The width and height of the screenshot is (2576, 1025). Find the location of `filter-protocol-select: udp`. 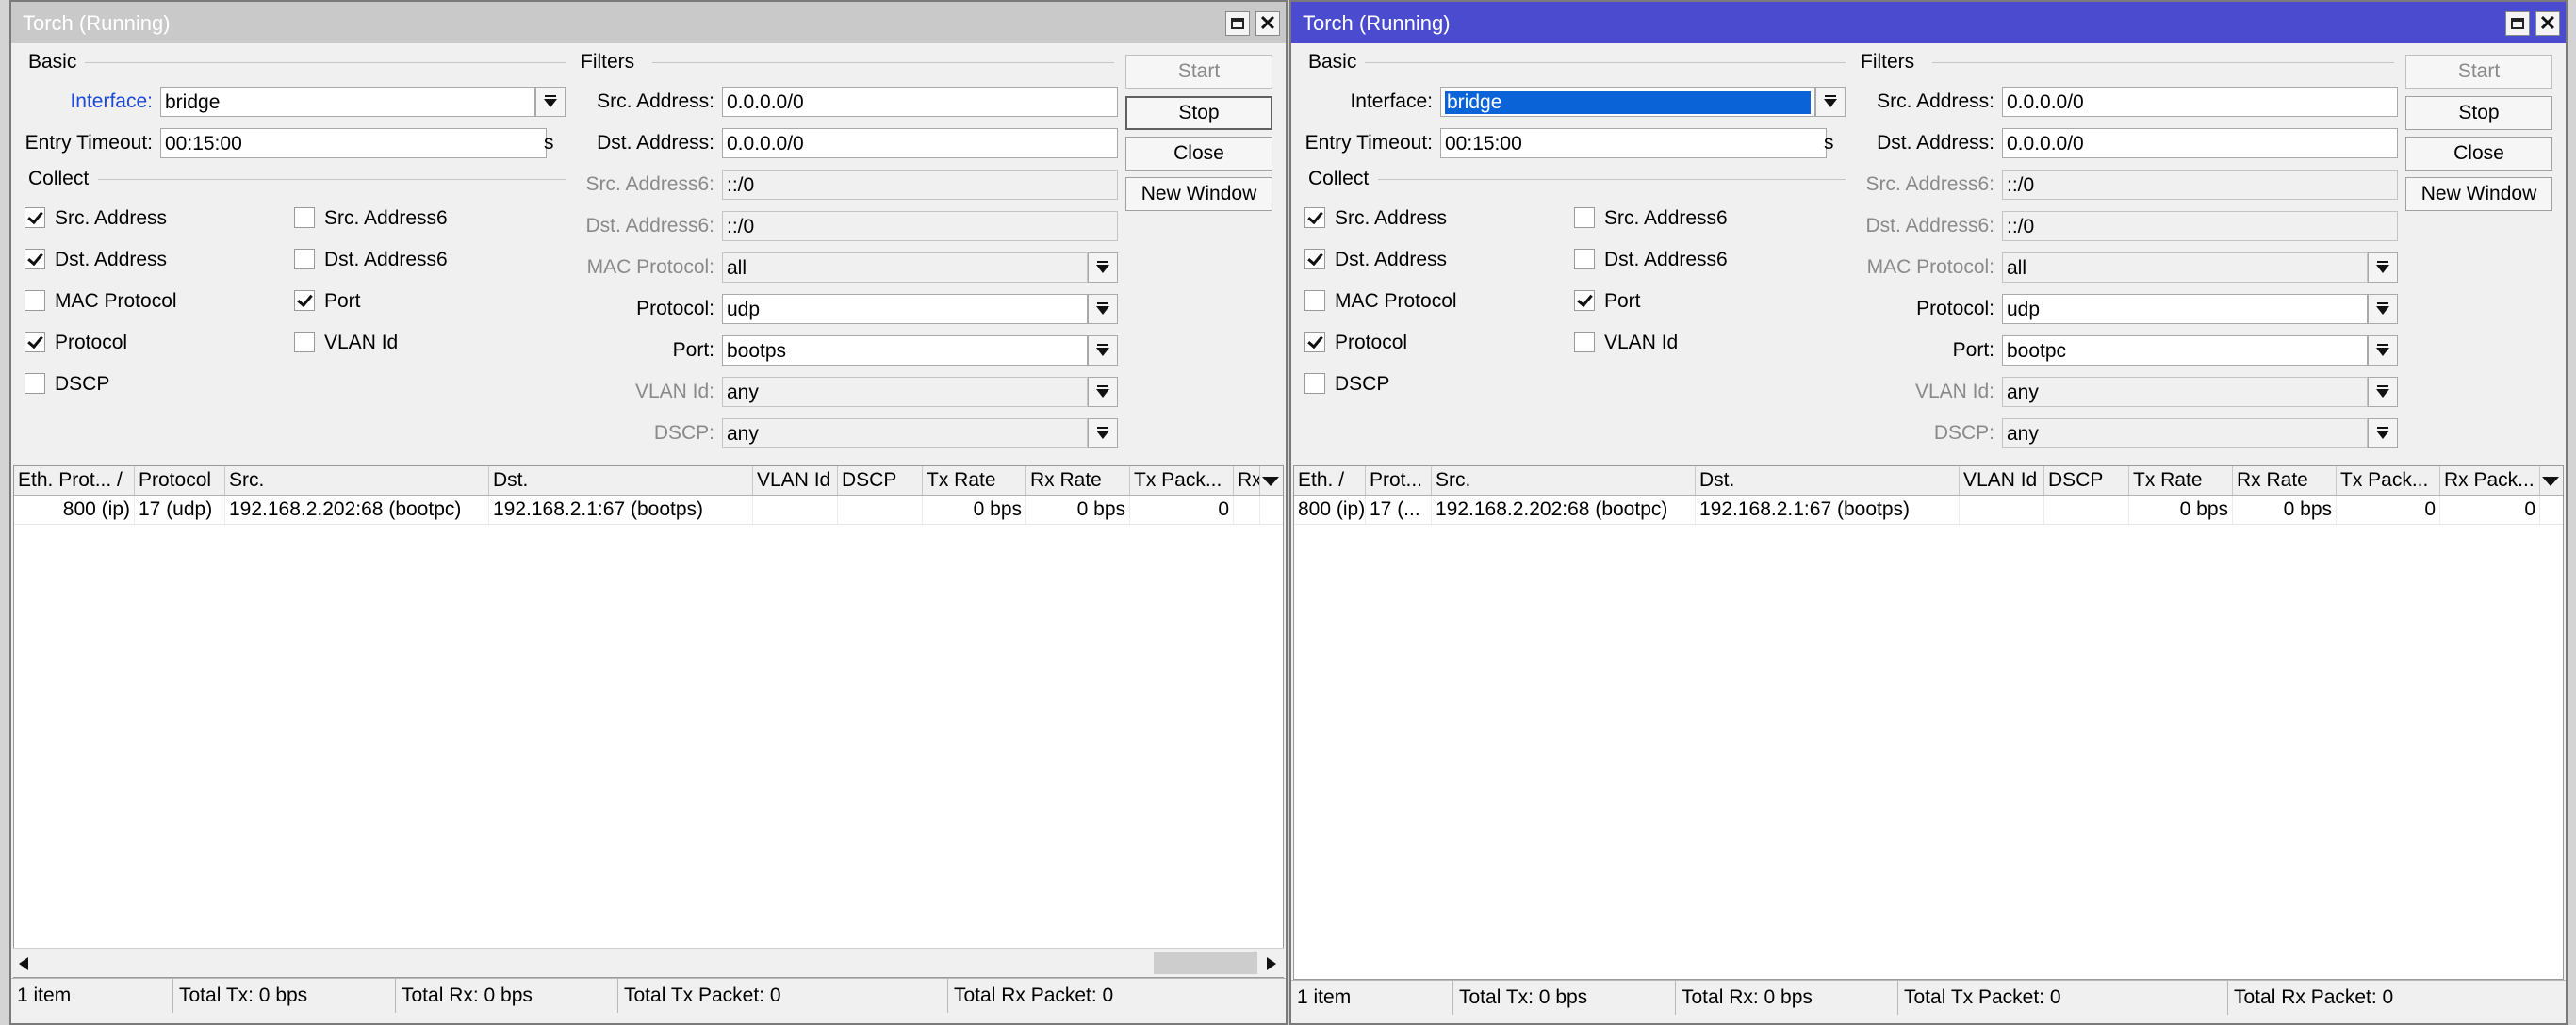

filter-protocol-select: udp is located at coordinates (905, 309).